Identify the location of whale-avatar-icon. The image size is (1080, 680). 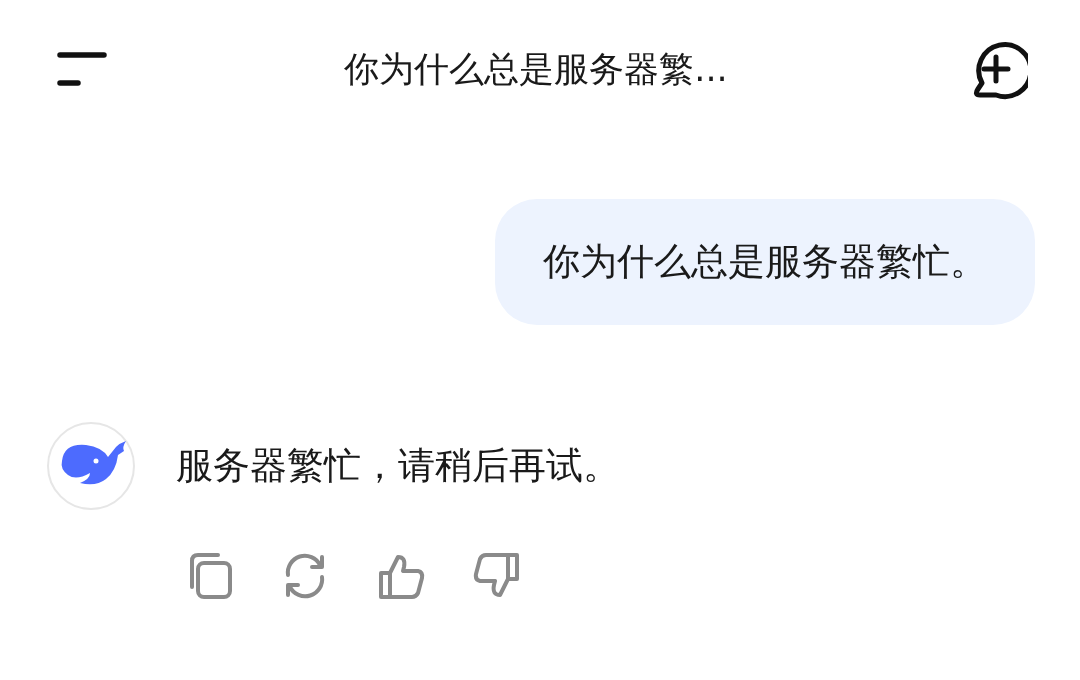
(91, 466).